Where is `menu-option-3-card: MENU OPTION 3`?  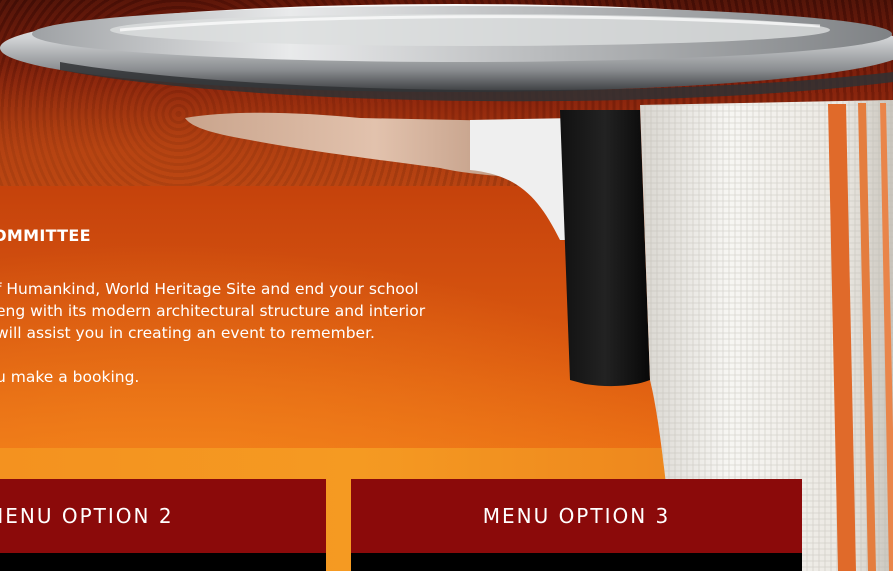 menu-option-3-card: MENU OPTION 3 is located at coordinates (576, 525).